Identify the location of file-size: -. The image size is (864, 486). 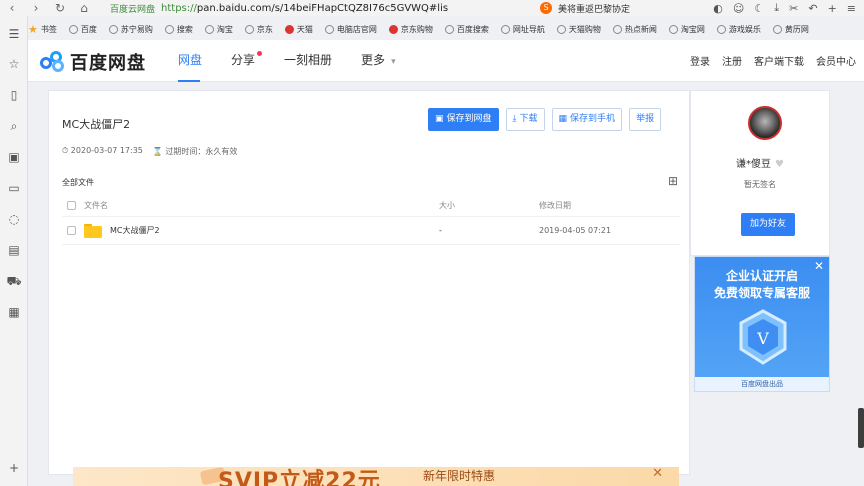
(440, 230).